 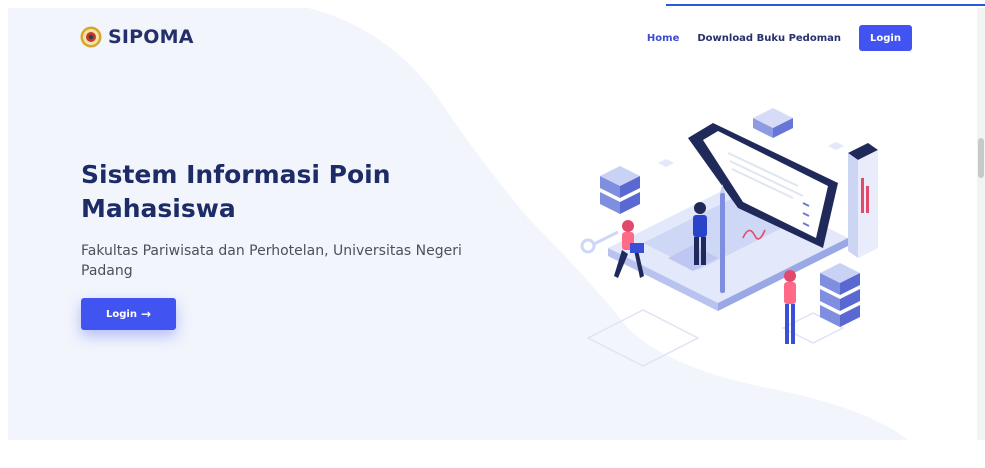 I want to click on server-stack-top, so click(x=773, y=123).